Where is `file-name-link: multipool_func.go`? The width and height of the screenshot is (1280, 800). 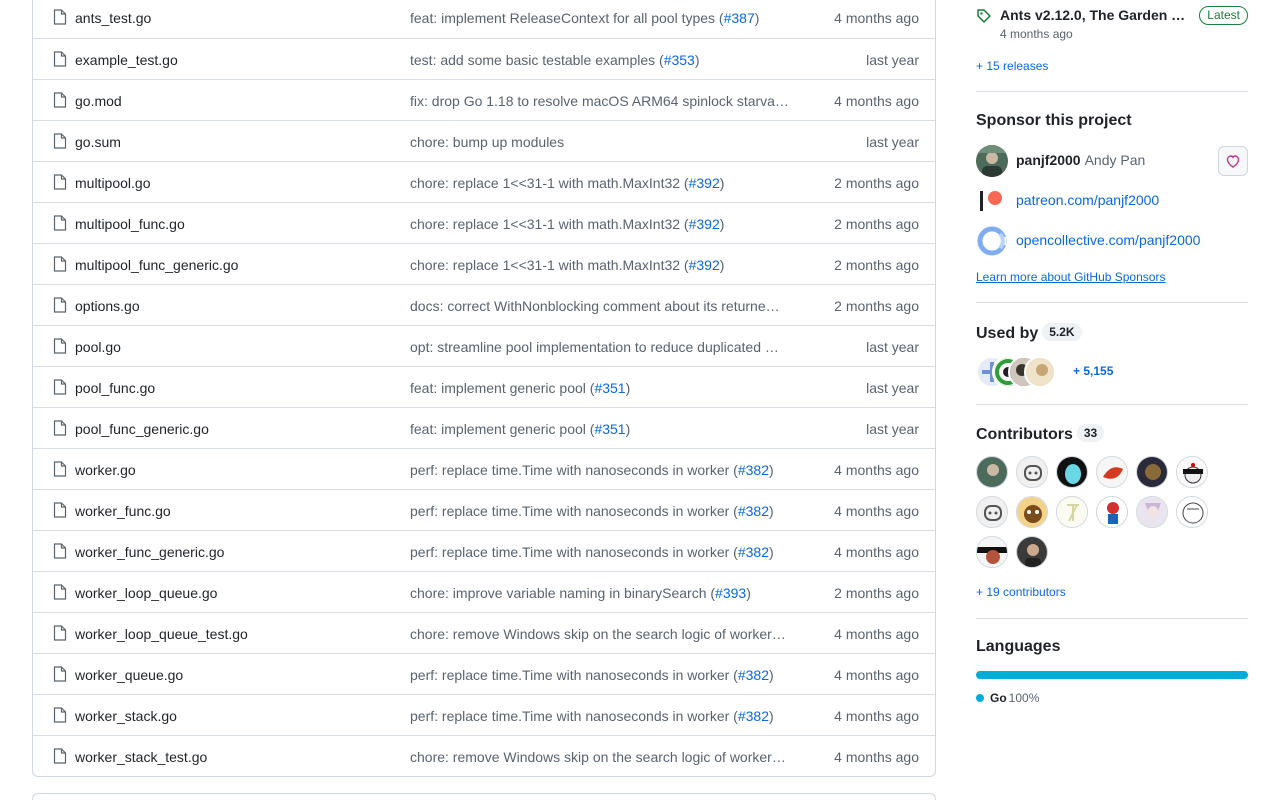 file-name-link: multipool_func.go is located at coordinates (130, 224).